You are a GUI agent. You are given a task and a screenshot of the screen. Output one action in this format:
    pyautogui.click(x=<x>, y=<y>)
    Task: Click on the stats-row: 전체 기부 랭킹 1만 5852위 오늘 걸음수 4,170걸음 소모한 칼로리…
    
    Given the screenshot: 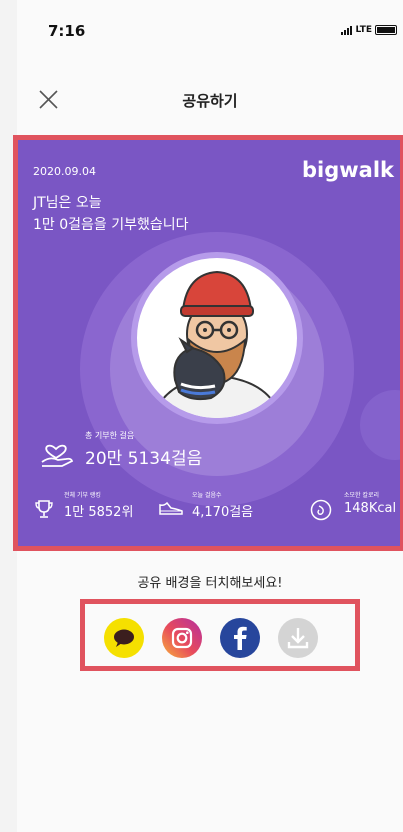 What is the action you would take?
    pyautogui.click(x=217, y=507)
    